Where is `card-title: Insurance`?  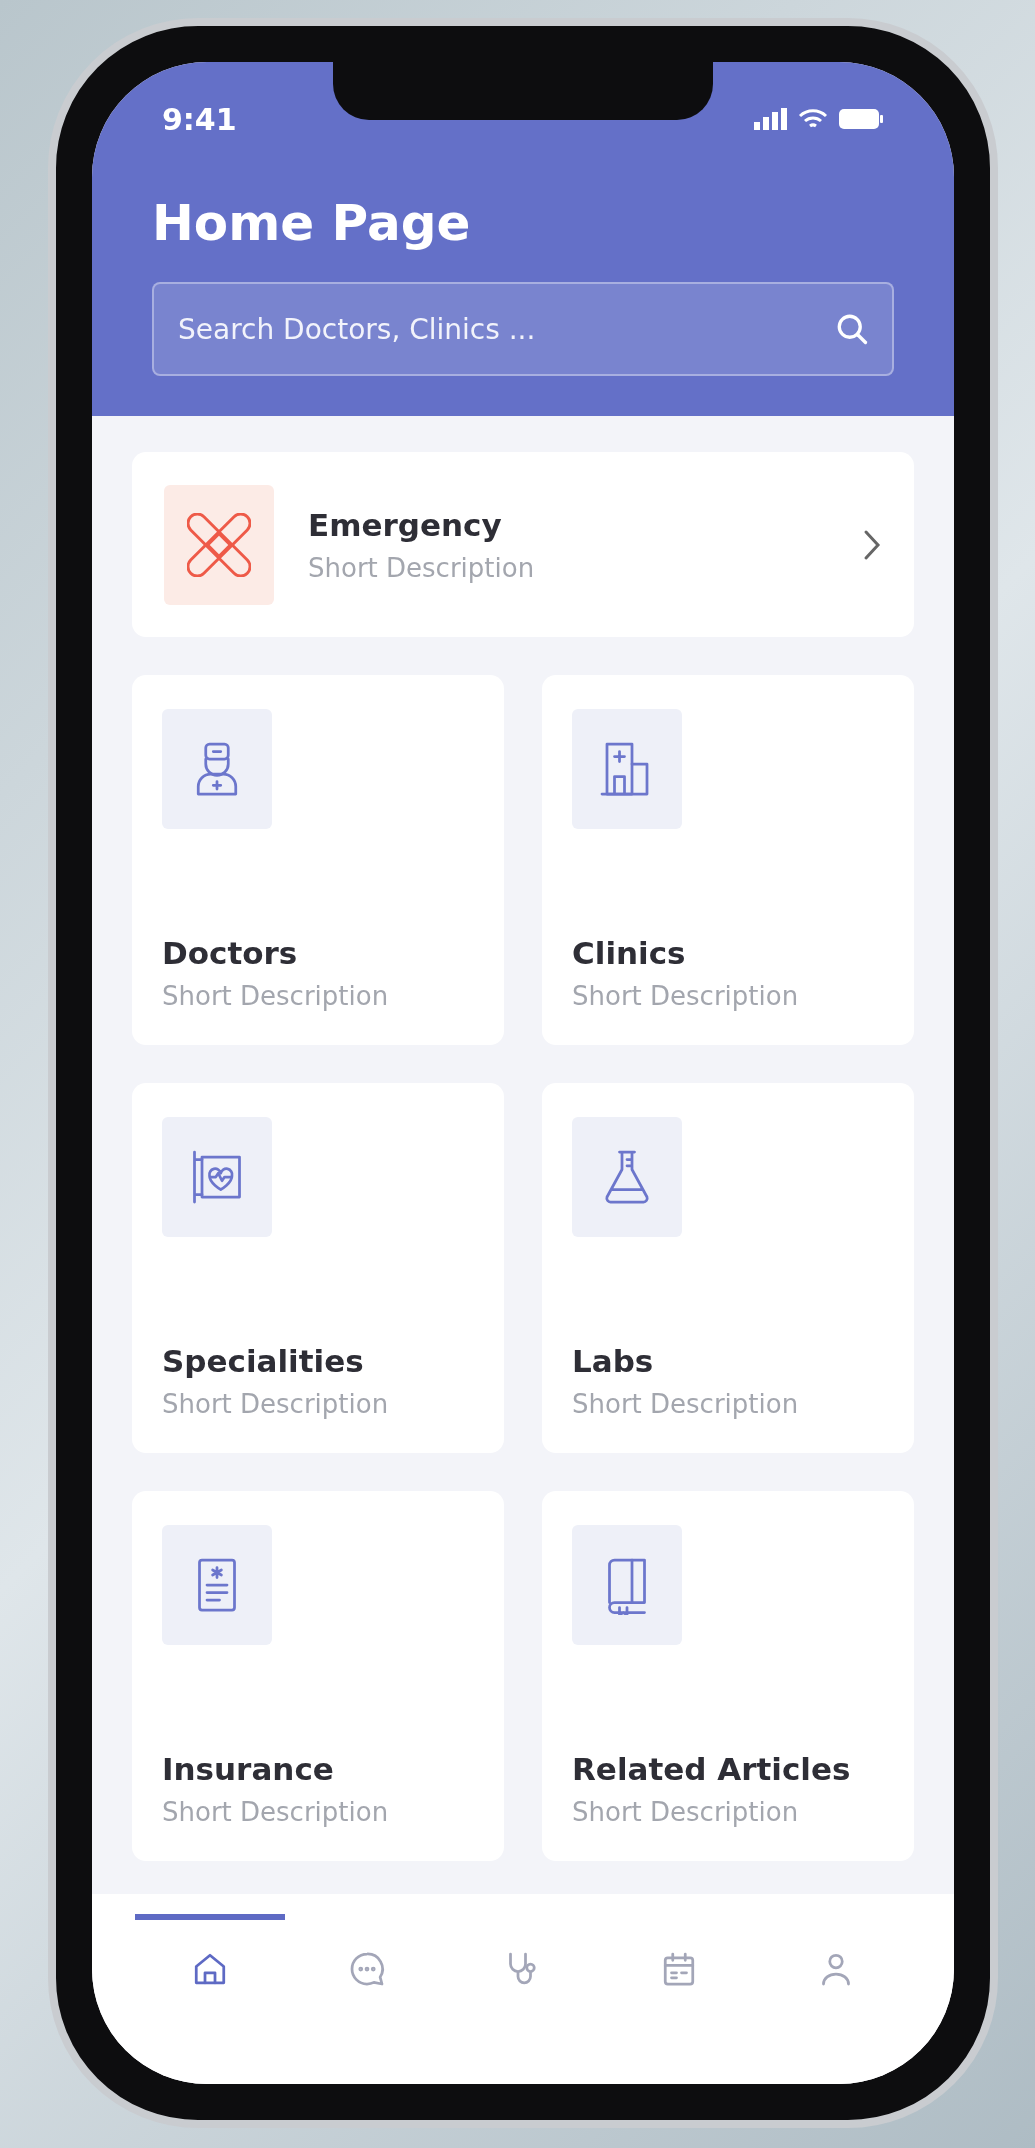
card-title: Insurance is located at coordinates (248, 1769).